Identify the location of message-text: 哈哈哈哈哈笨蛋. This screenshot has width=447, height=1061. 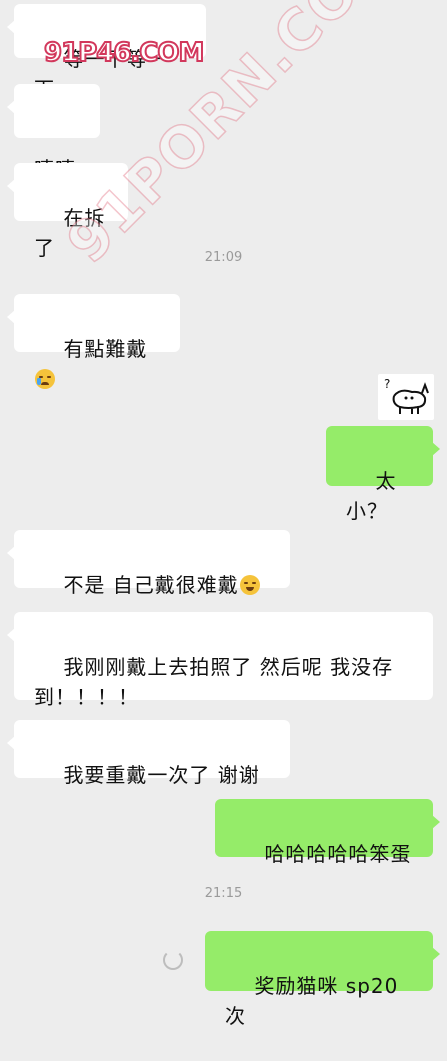
(338, 854).